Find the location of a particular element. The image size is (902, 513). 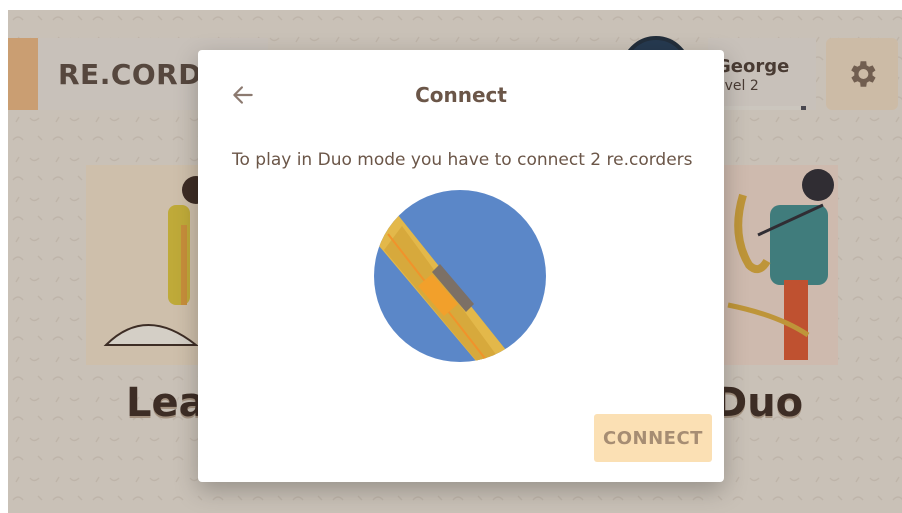

connect-button: CONNECT is located at coordinates (653, 438).